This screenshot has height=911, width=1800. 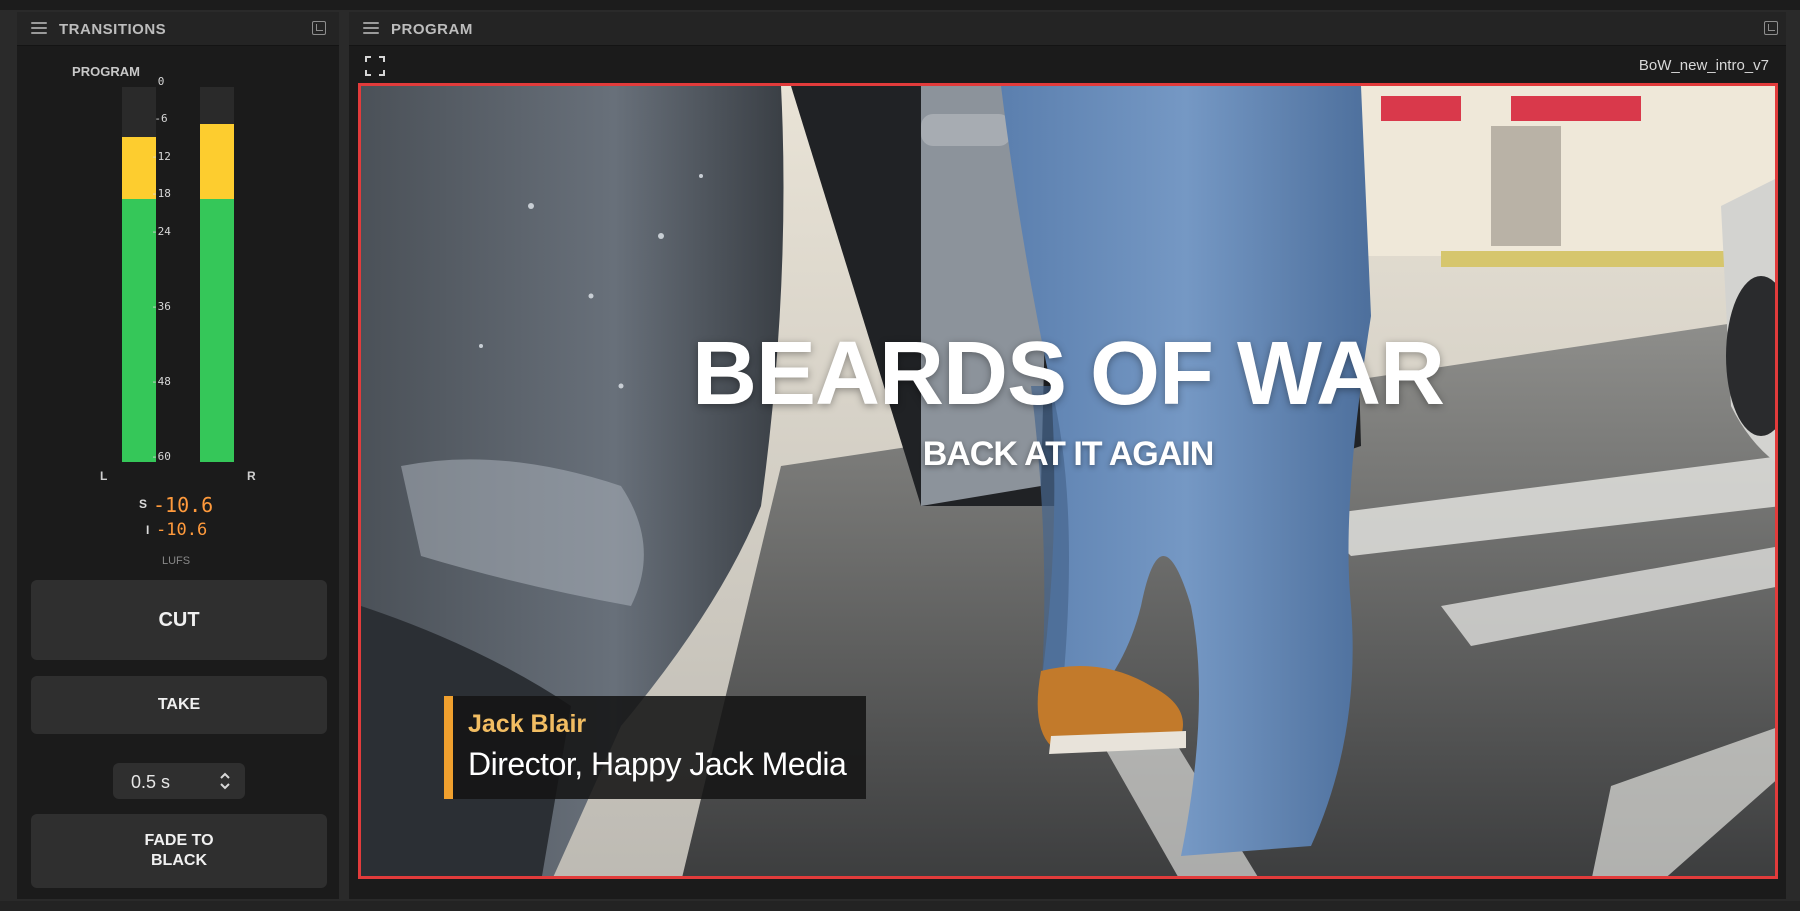 I want to click on meter-scale-tick: -18, so click(x=161, y=193).